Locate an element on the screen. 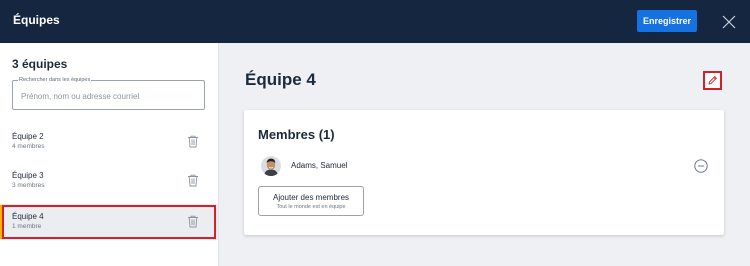 Image resolution: width=750 pixels, height=266 pixels. page-title: Équipes is located at coordinates (36, 20).